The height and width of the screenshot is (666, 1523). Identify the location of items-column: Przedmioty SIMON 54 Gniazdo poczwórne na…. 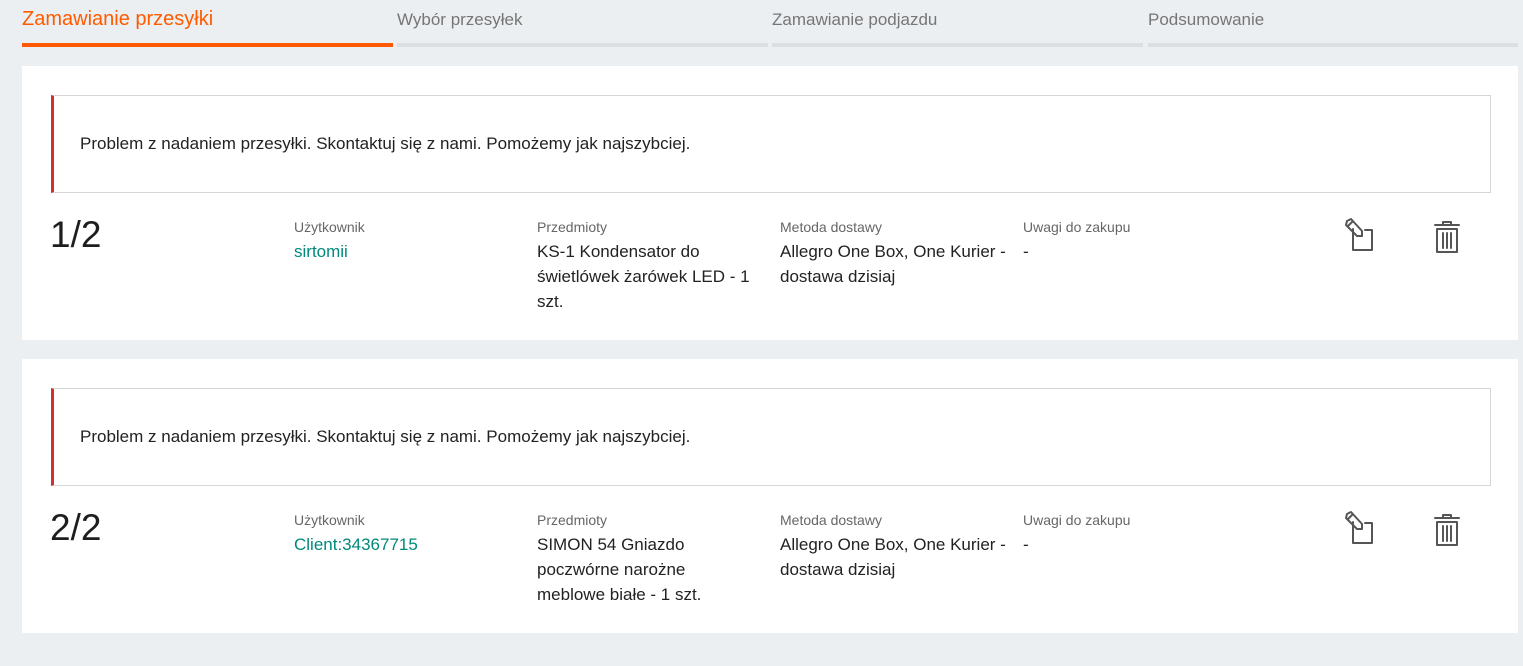
(637, 559).